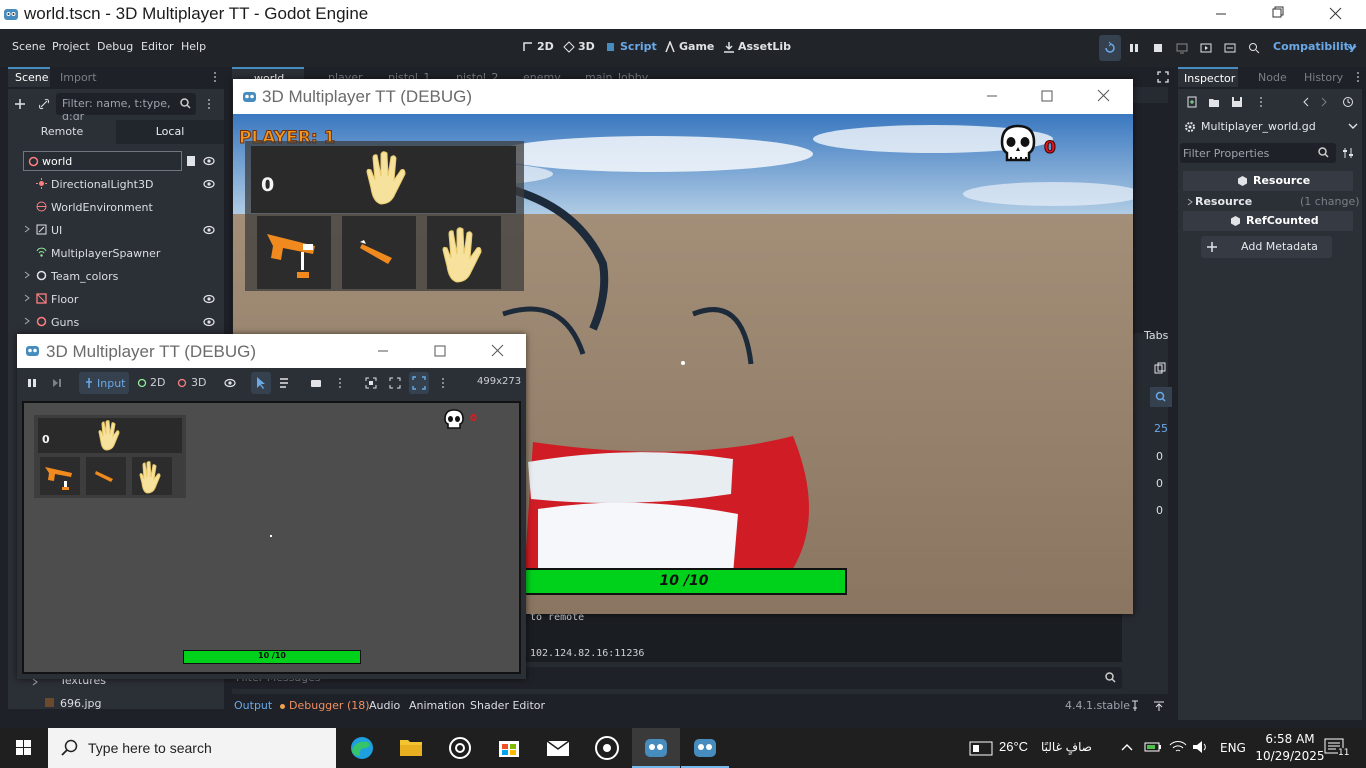 Image resolution: width=1366 pixels, height=768 pixels. I want to click on obs-app, so click(607, 748).